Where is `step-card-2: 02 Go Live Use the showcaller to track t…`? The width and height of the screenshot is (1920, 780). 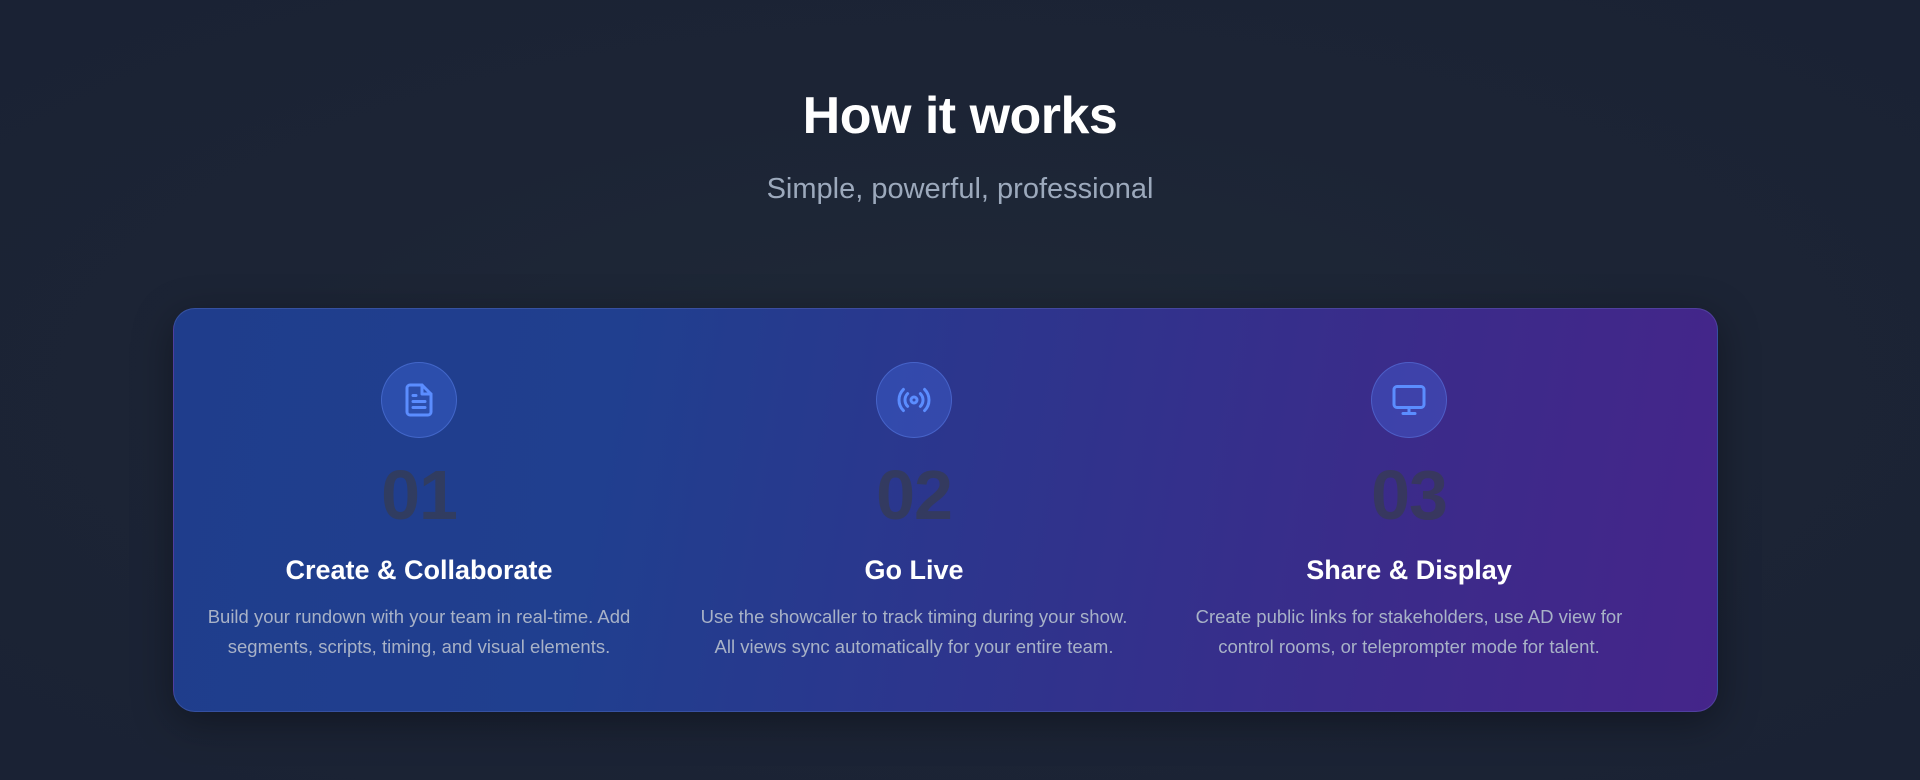
step-card-2: 02 Go Live Use the showcaller to track t… is located at coordinates (914, 511).